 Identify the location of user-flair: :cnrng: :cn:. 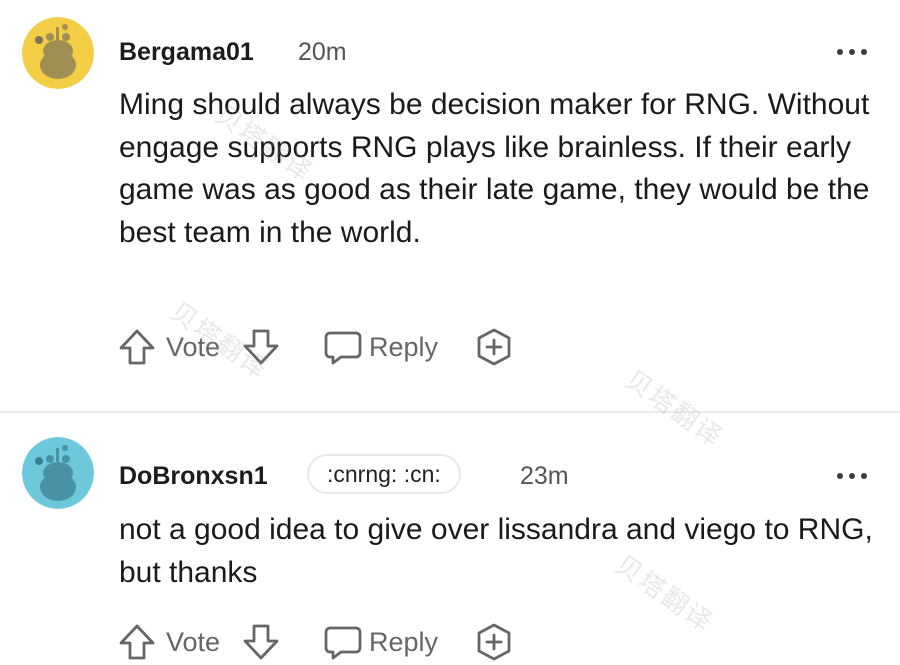
(384, 474).